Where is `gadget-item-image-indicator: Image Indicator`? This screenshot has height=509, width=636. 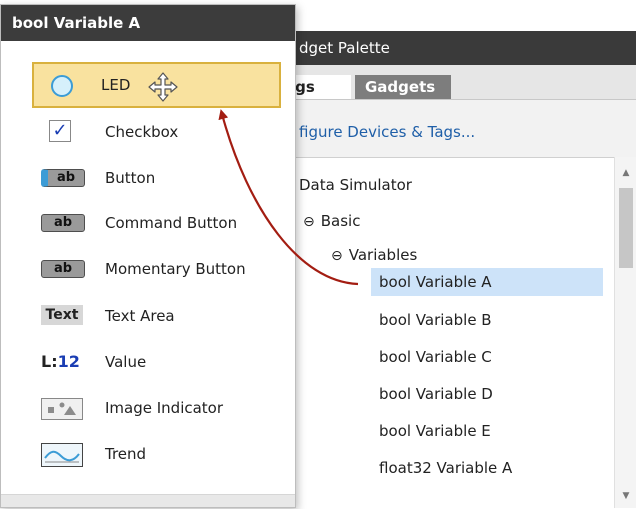
gadget-item-image-indicator: Image Indicator is located at coordinates (148, 409).